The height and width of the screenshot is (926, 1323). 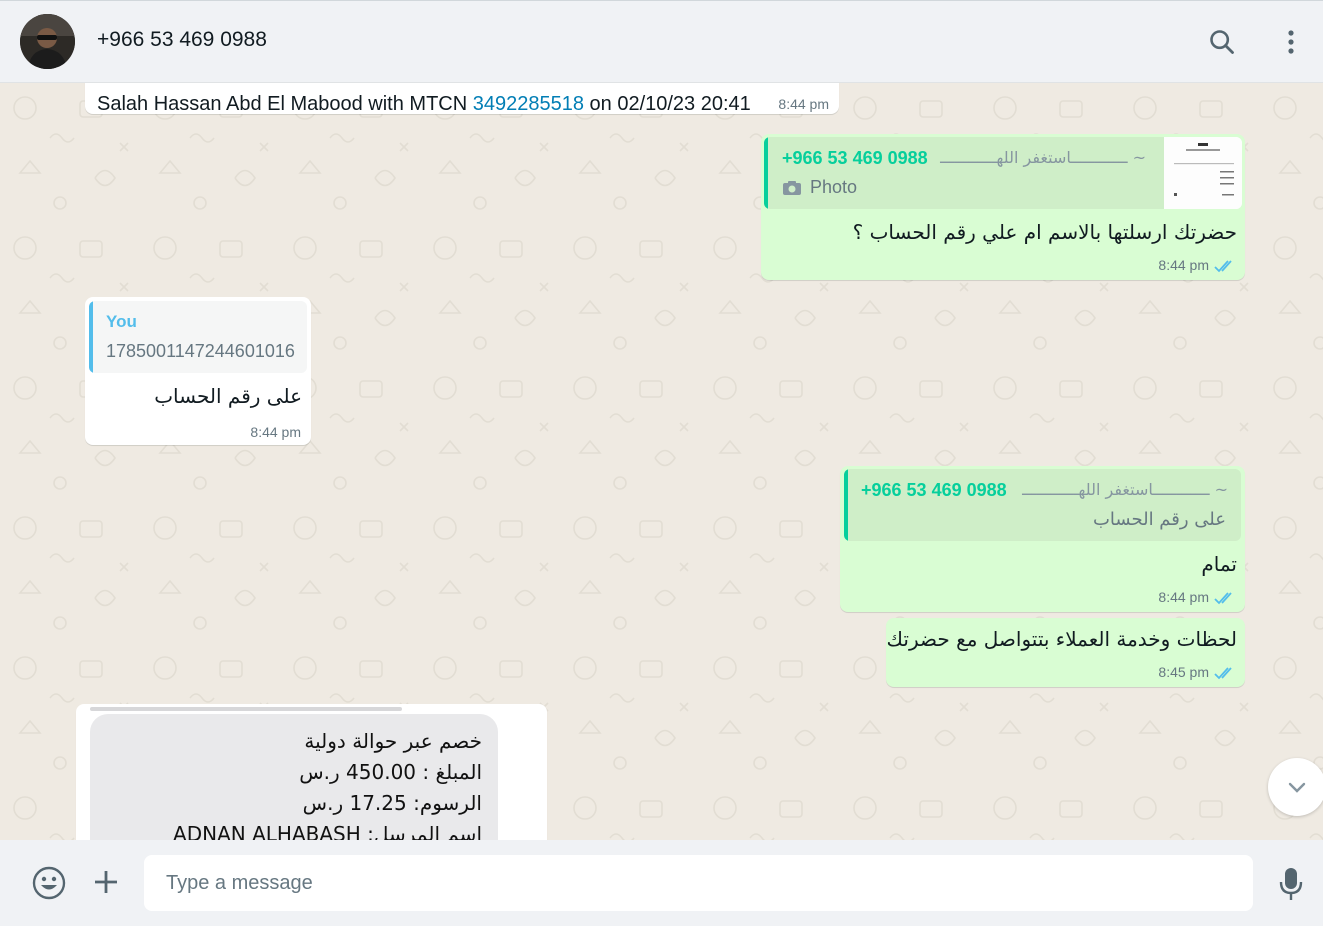 I want to click on emoji-icon, so click(x=49, y=883).